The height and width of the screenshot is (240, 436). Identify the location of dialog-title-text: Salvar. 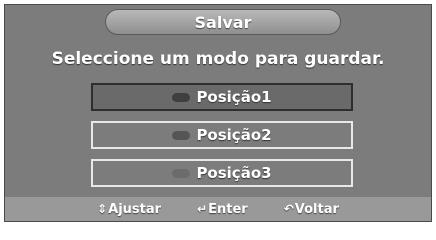
(223, 22).